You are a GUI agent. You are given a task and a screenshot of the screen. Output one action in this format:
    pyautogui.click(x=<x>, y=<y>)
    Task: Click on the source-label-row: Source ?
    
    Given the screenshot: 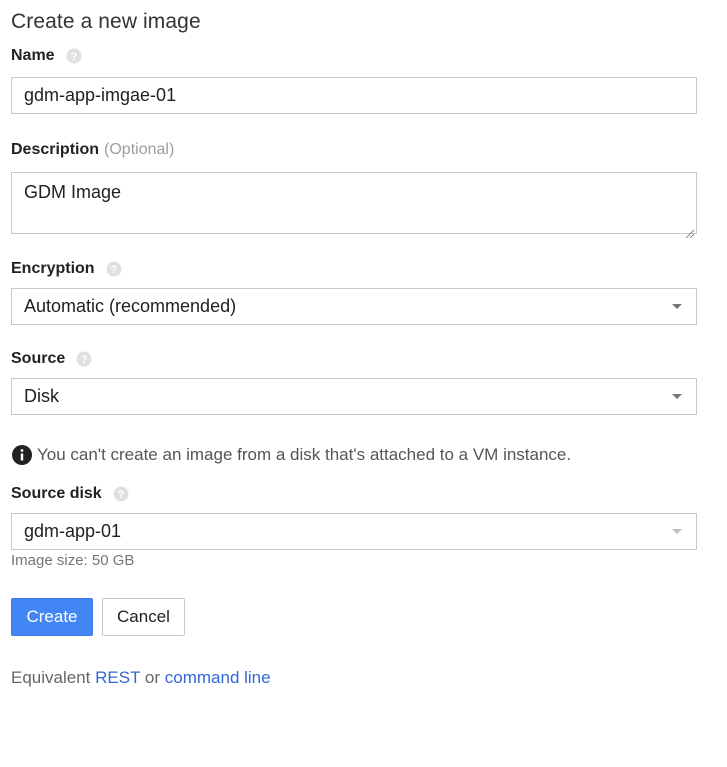 What is the action you would take?
    pyautogui.click(x=51, y=359)
    